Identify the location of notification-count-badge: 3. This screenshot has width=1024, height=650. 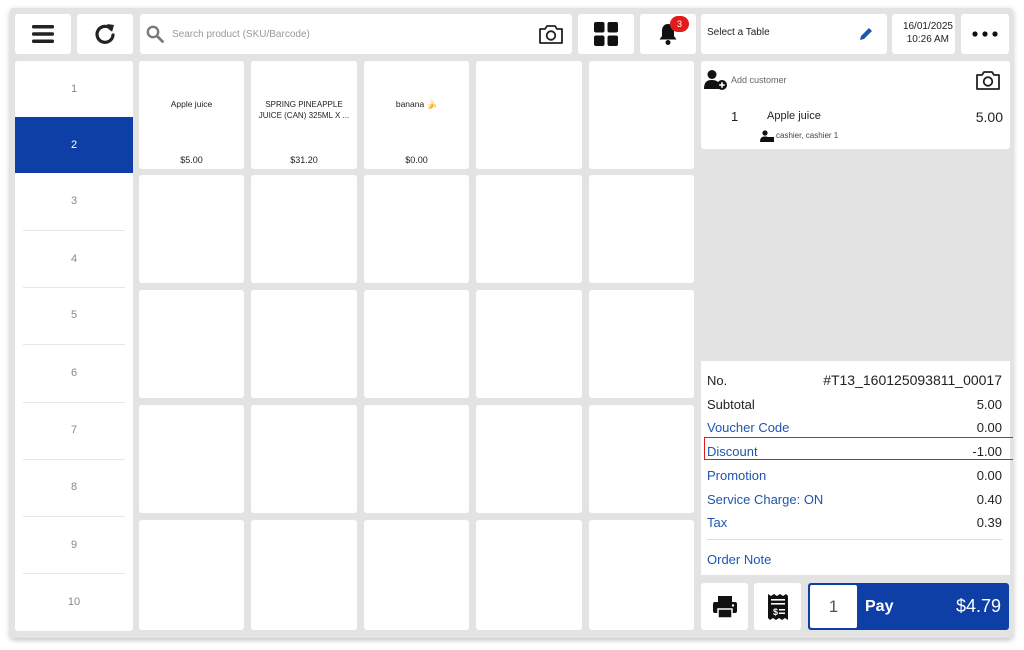
(679, 24).